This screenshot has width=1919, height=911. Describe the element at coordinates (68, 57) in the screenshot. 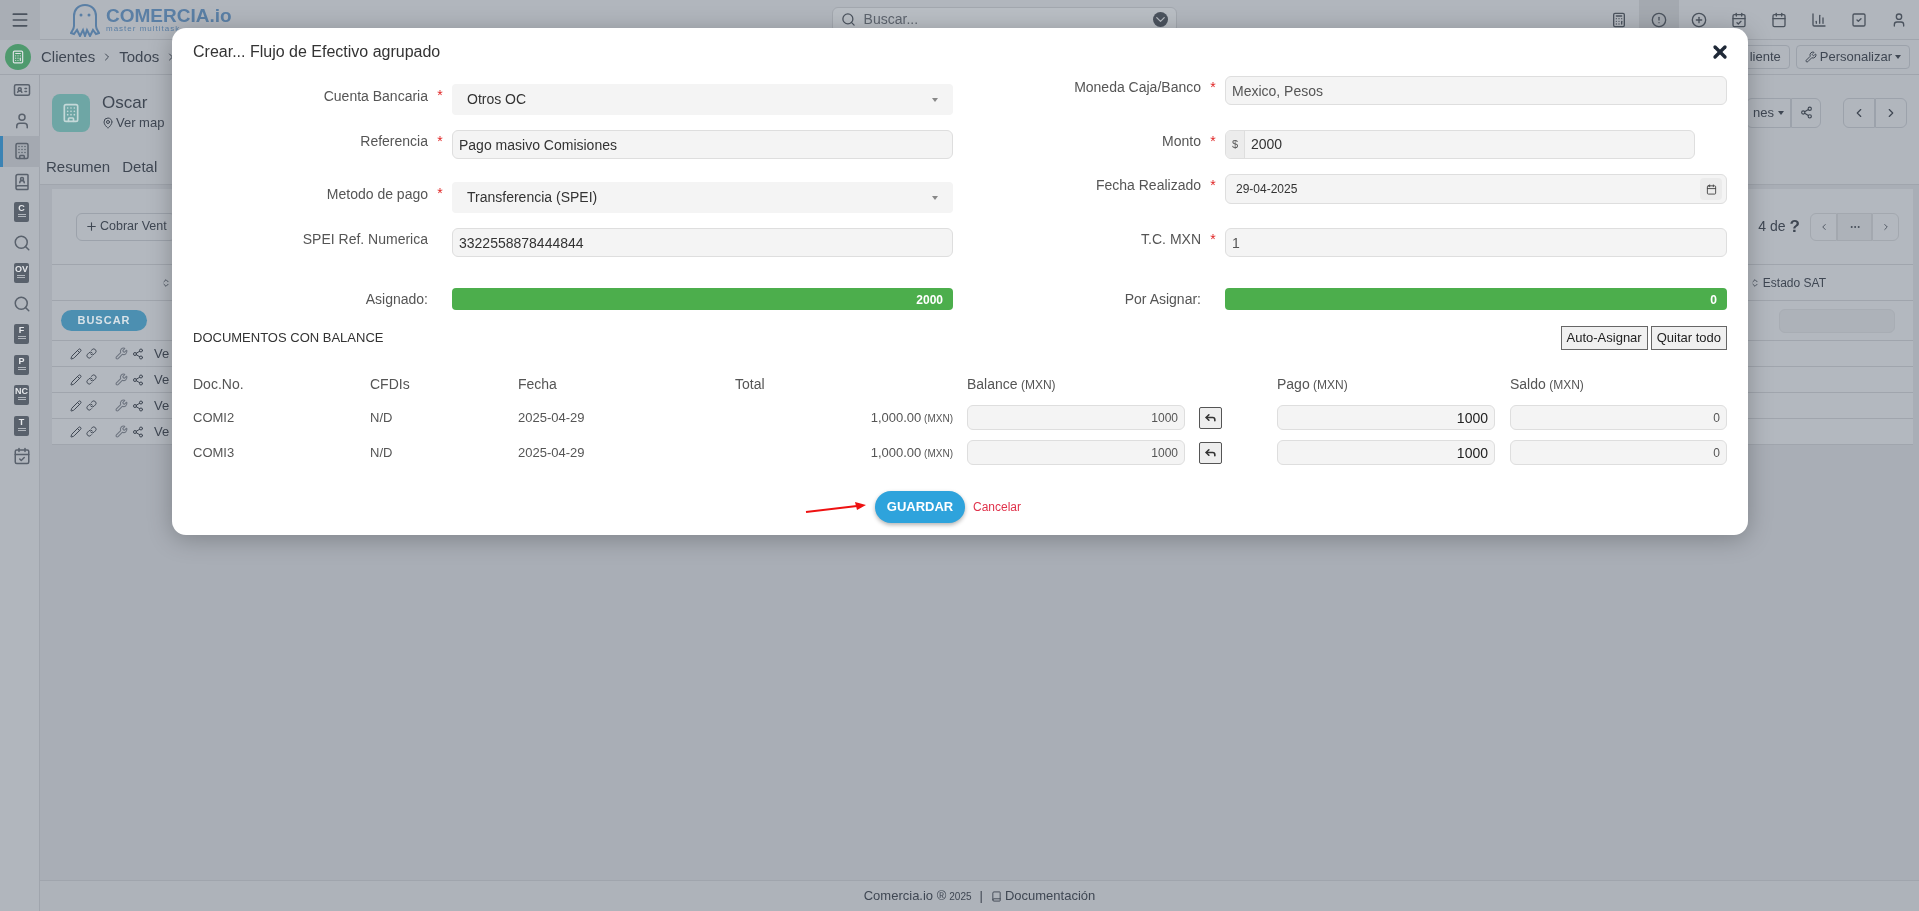

I see `breadcrumb-link: Clientes` at that location.